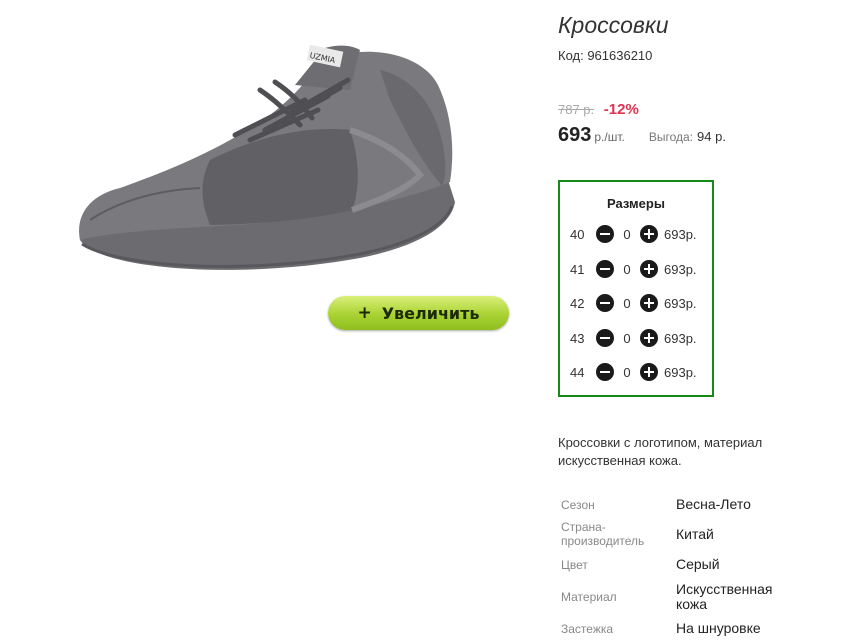  What do you see at coordinates (713, 504) in the screenshot?
I see `attribute-value: Весна-Лето` at bounding box center [713, 504].